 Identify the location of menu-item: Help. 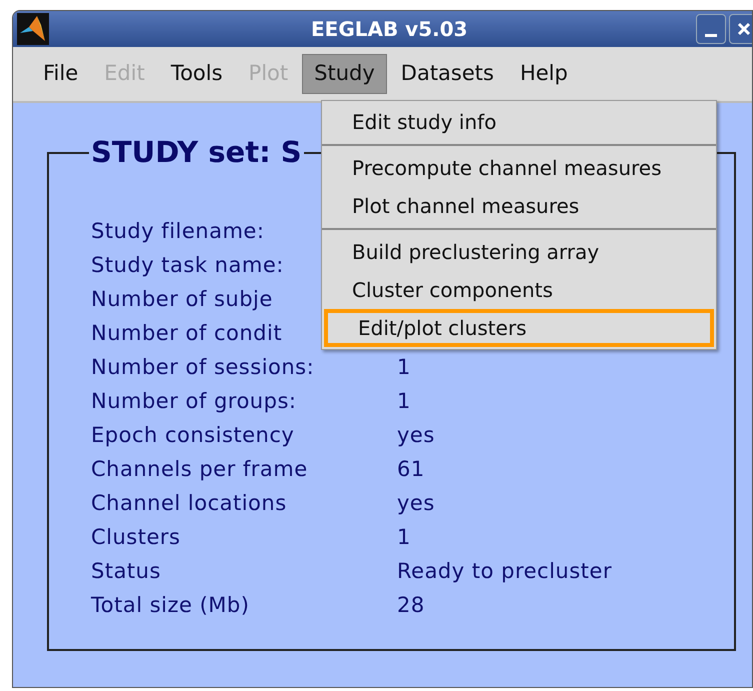
(544, 74).